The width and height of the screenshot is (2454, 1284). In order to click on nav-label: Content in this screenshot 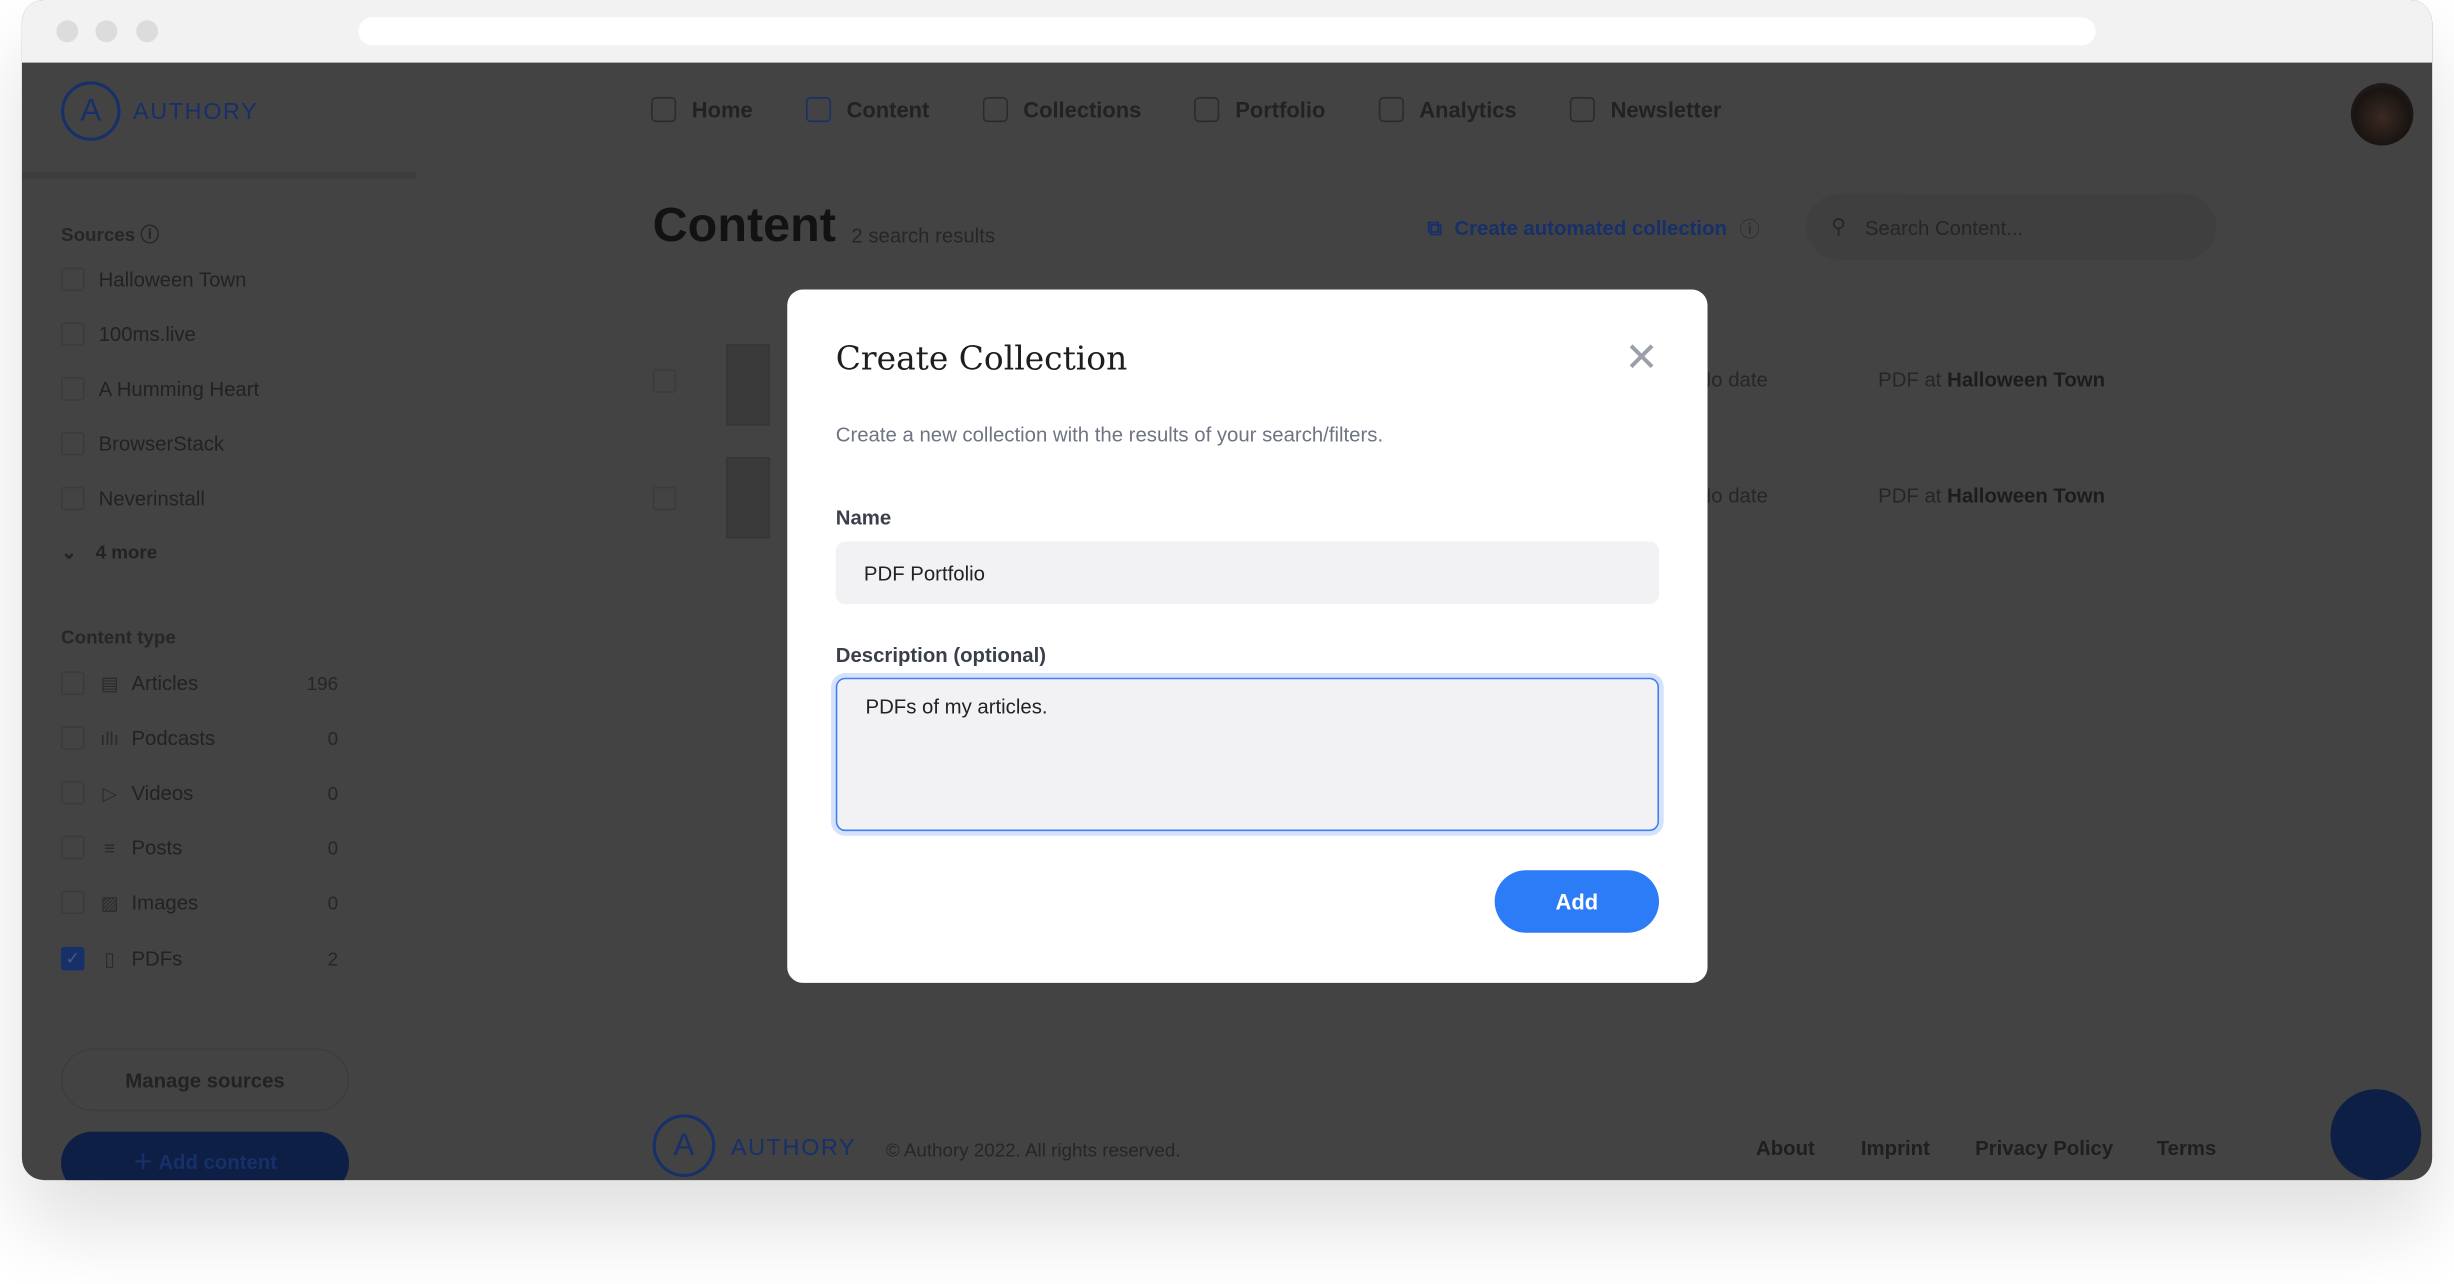, I will do `click(888, 110)`.